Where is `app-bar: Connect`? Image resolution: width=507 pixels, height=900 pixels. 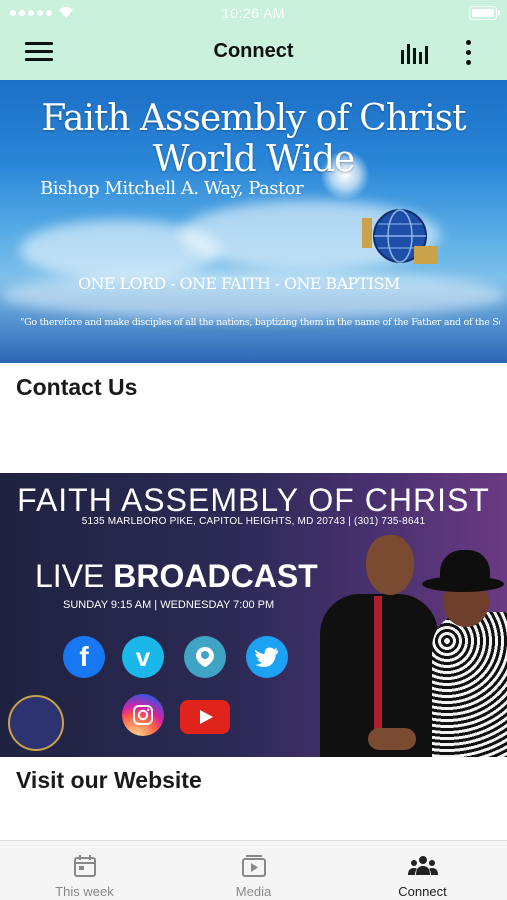 app-bar: Connect is located at coordinates (253, 54).